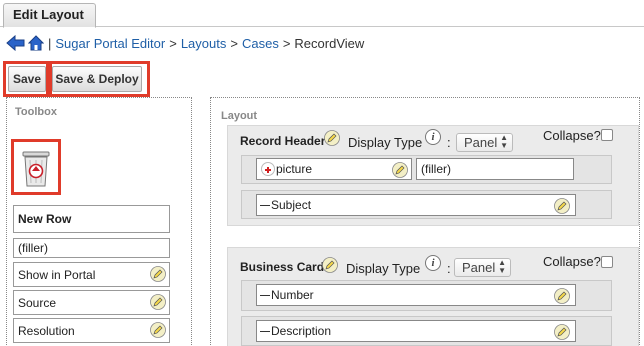 The image size is (644, 346). What do you see at coordinates (49, 15) in the screenshot?
I see `tab-edit-layout: Edit Layout` at bounding box center [49, 15].